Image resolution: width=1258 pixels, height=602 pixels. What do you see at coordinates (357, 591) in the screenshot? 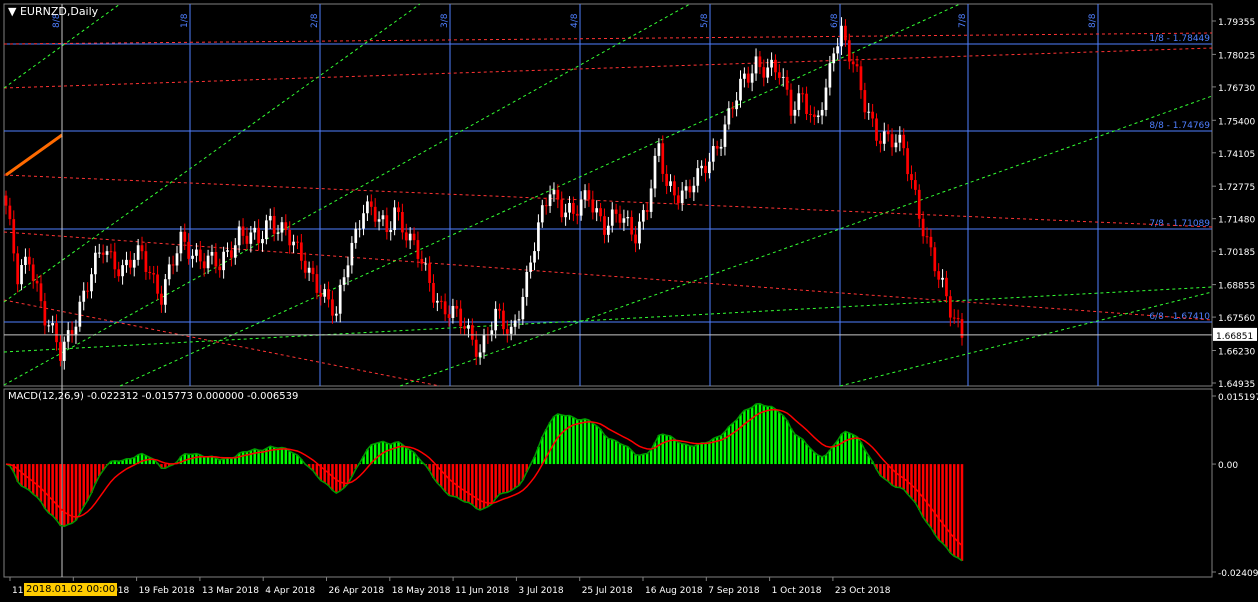
I see `time-axis-label: 26 Apr 2018` at bounding box center [357, 591].